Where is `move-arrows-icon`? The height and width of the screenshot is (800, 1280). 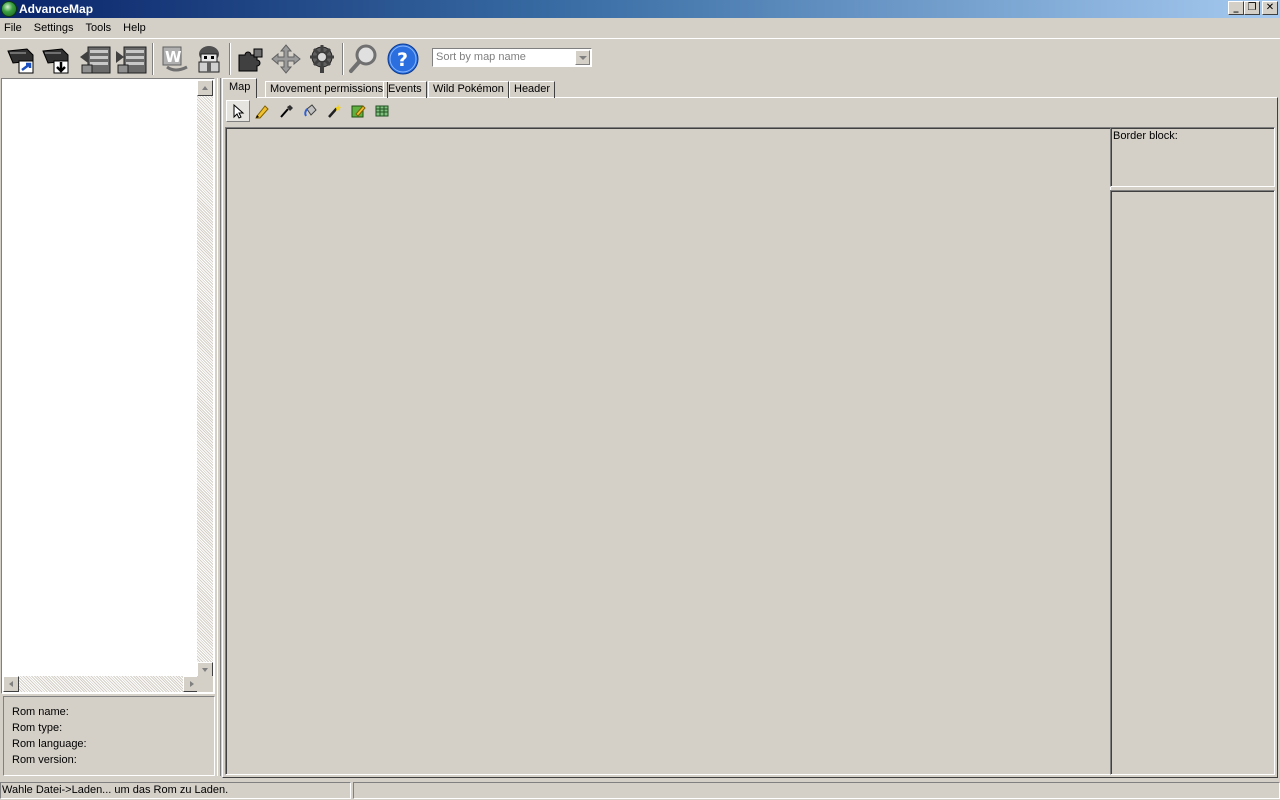
move-arrows-icon is located at coordinates (286, 59).